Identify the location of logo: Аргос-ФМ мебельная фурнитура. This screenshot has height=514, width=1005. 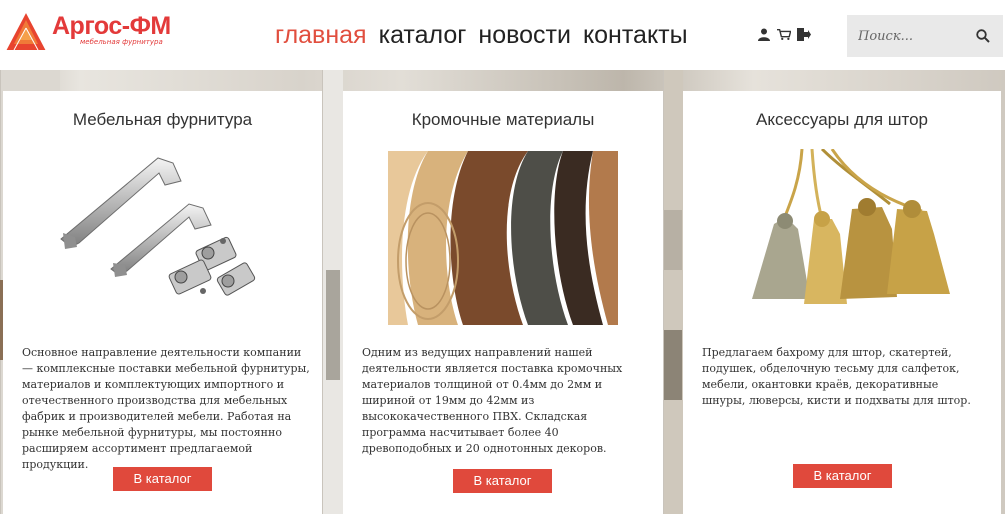
(104, 34).